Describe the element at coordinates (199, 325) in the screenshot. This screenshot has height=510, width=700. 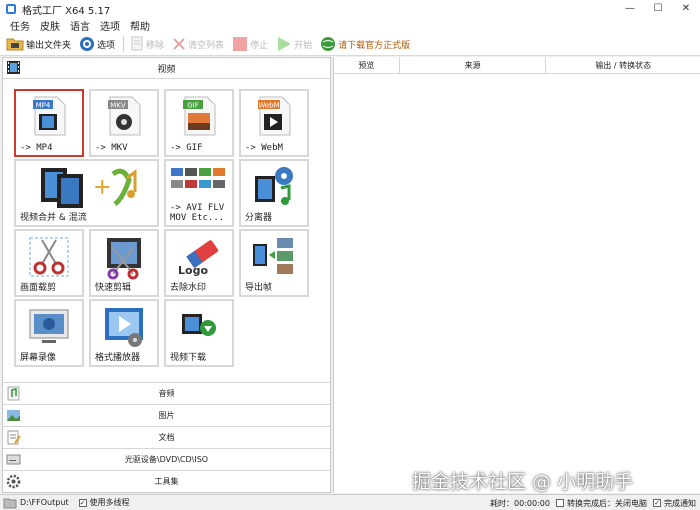
I see `video-download-icon` at that location.